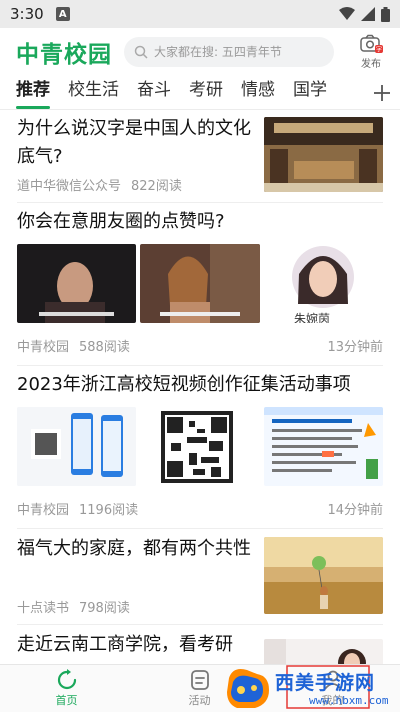  What do you see at coordinates (134, 142) in the screenshot?
I see `article-title: 为什么说汉字是中国人的文化底气?` at bounding box center [134, 142].